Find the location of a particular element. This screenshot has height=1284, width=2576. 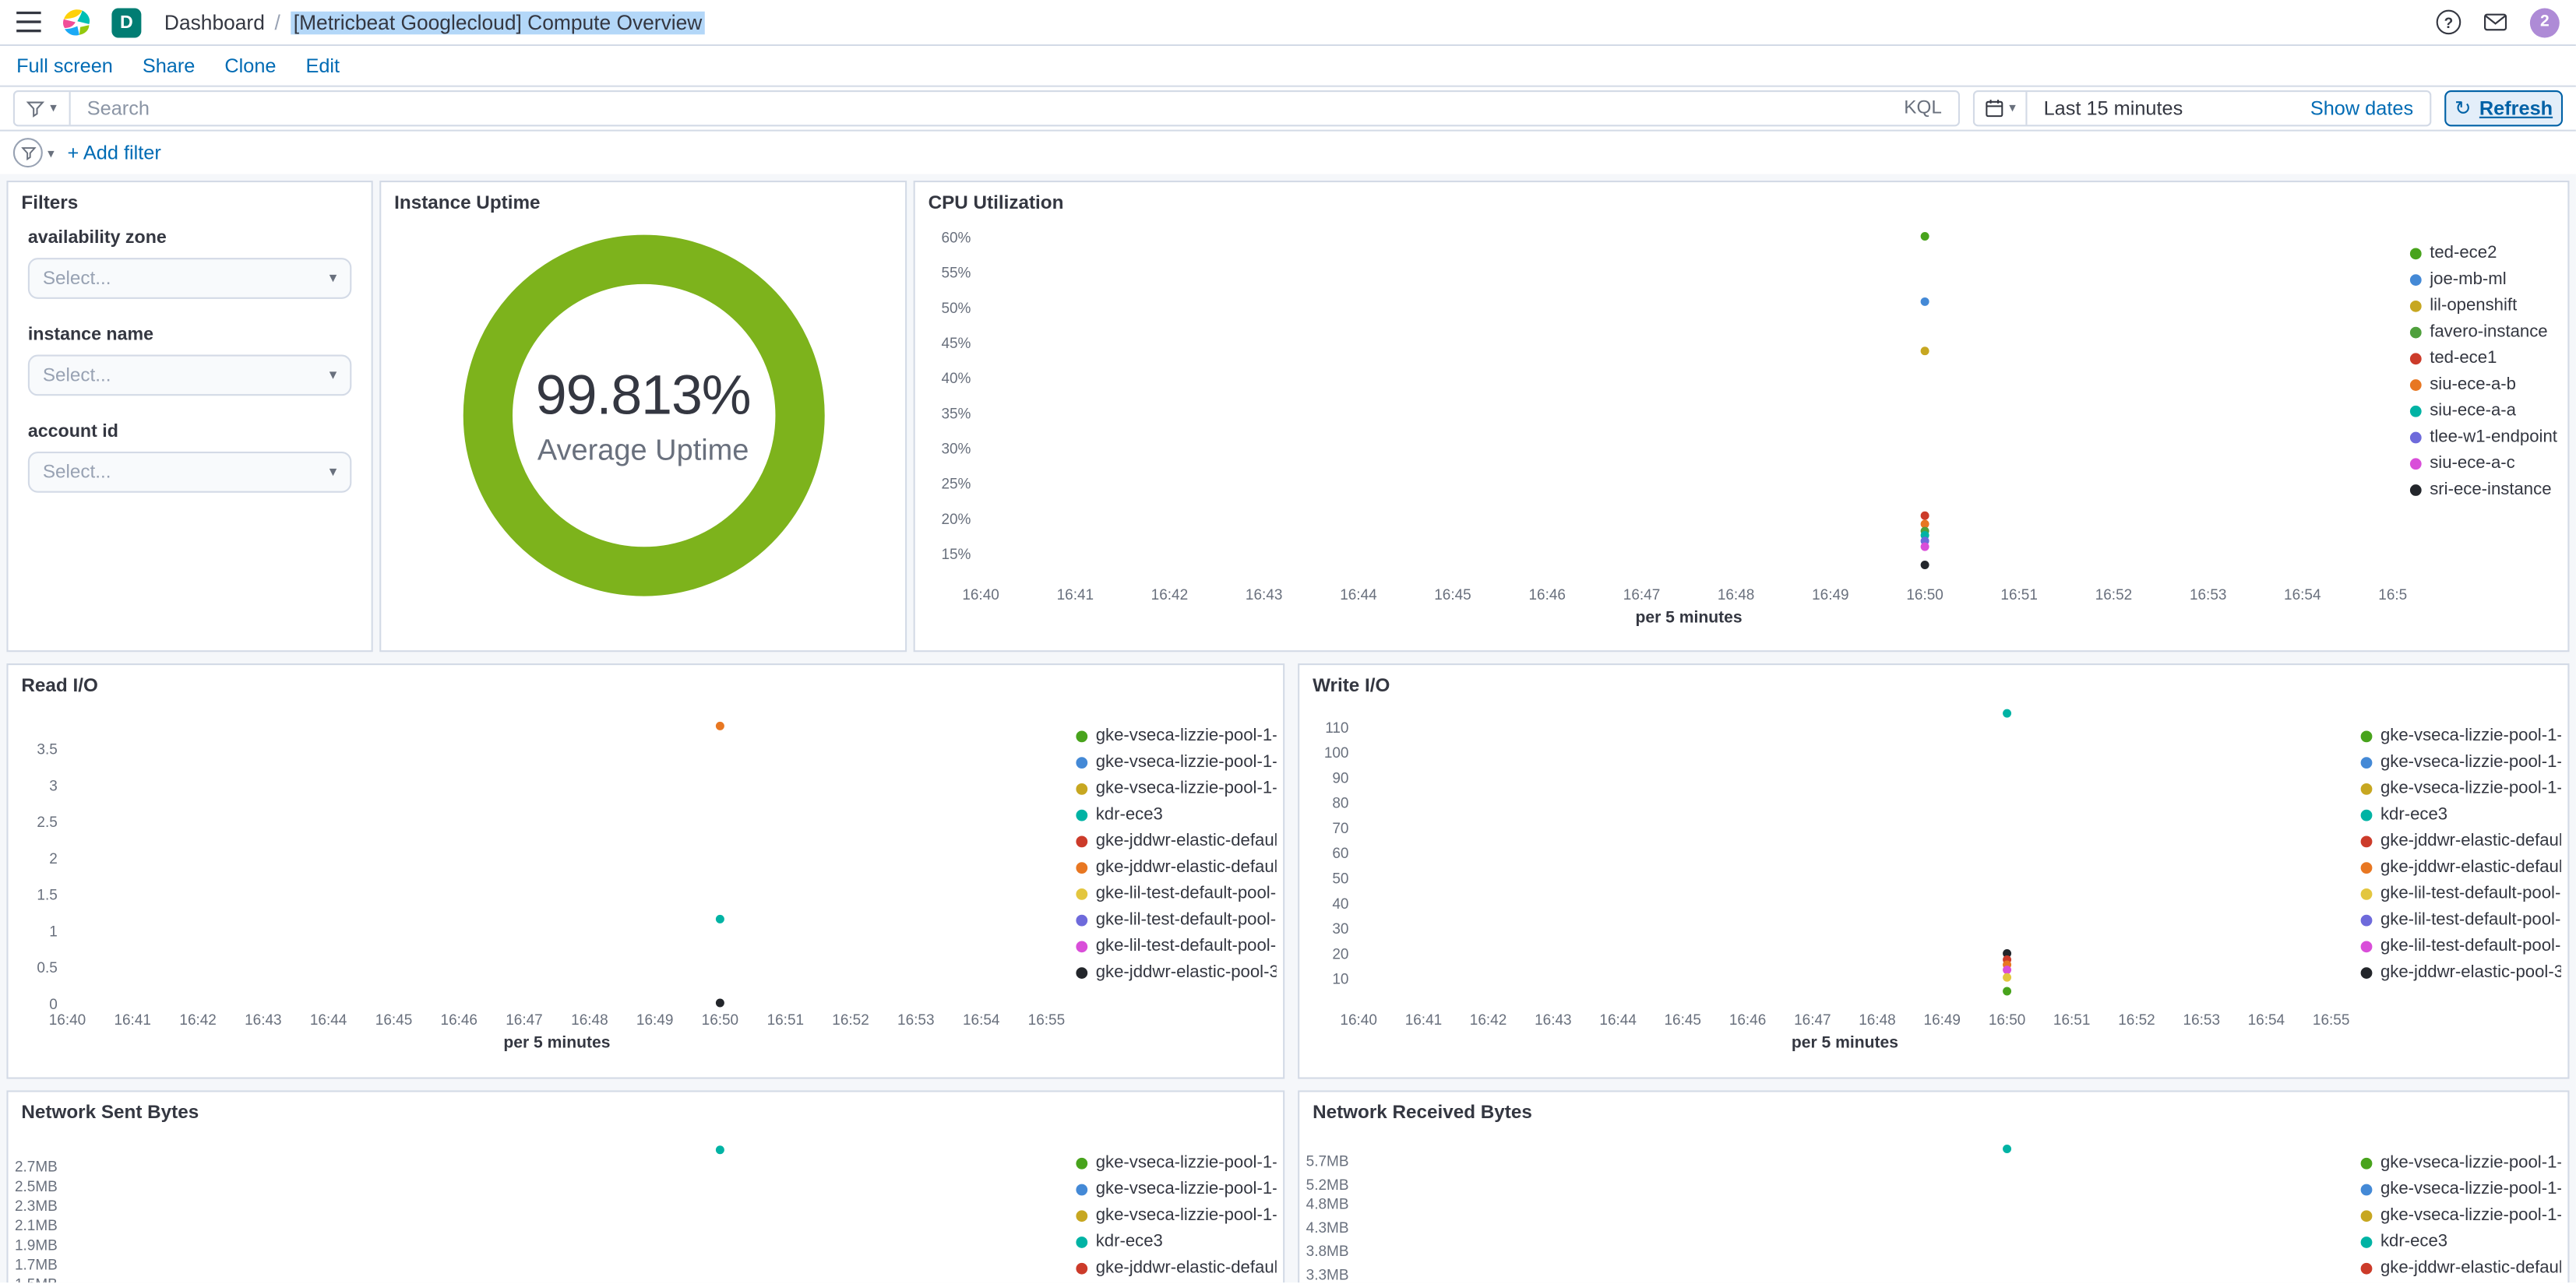

series-label: sri-ece-instance is located at coordinates (2491, 489).